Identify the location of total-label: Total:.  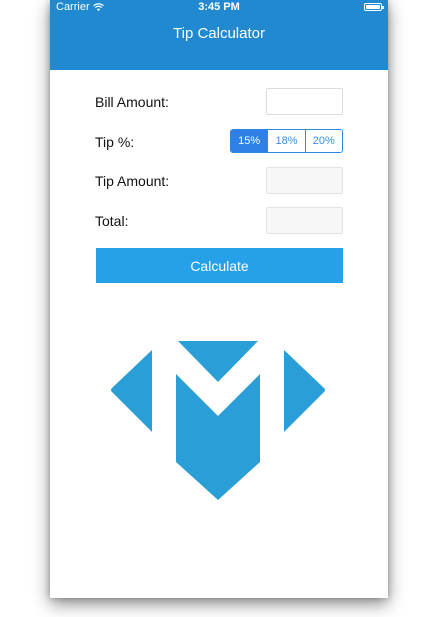
(112, 221).